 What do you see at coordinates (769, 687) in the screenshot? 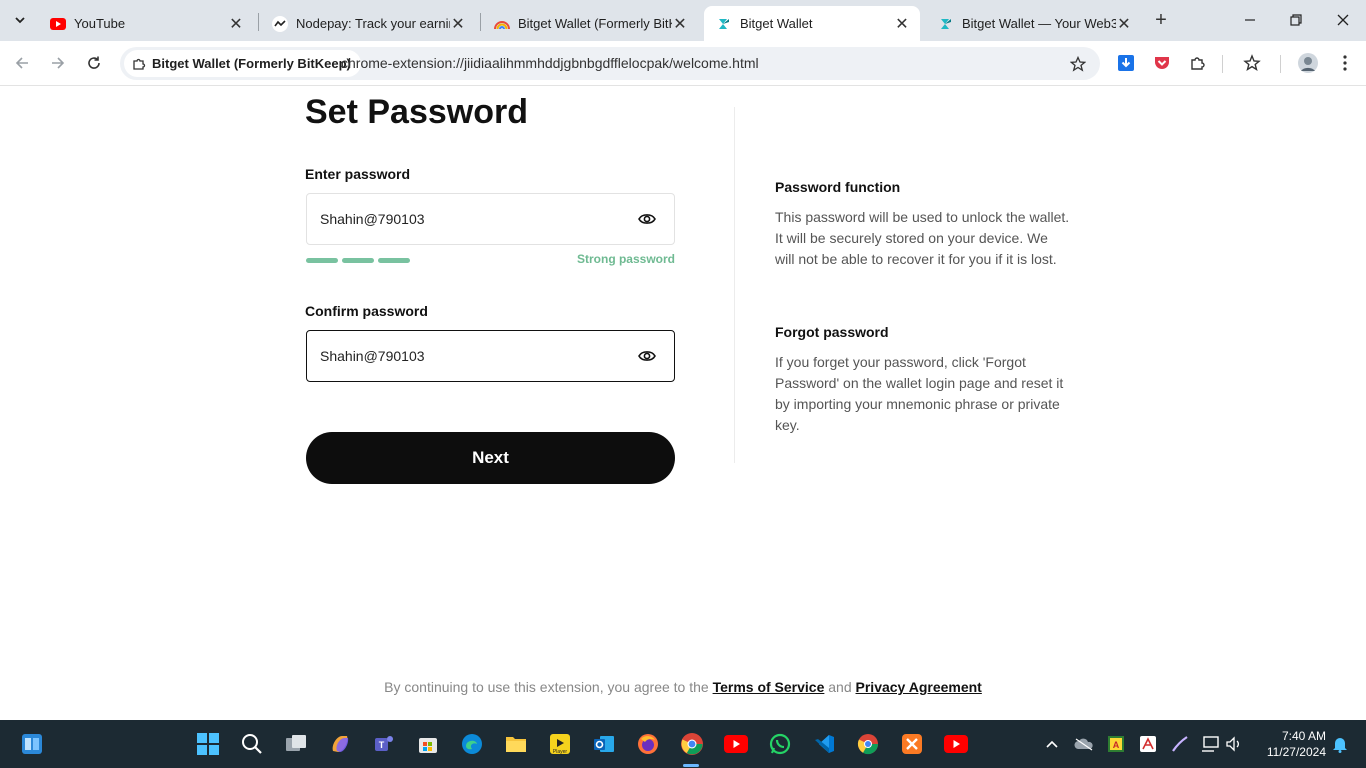
I see `terms-of-service-link: Terms of Service` at bounding box center [769, 687].